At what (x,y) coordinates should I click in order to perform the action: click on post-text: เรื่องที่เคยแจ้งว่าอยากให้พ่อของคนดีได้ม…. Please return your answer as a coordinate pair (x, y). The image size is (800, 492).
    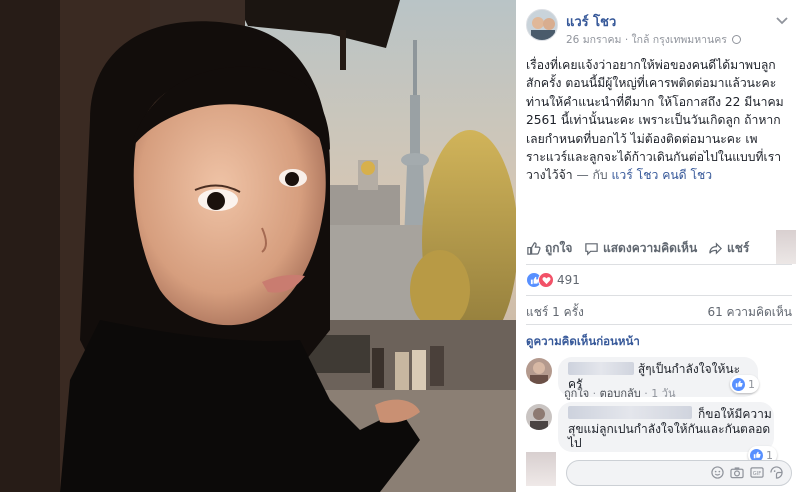
    Looking at the image, I should click on (660, 120).